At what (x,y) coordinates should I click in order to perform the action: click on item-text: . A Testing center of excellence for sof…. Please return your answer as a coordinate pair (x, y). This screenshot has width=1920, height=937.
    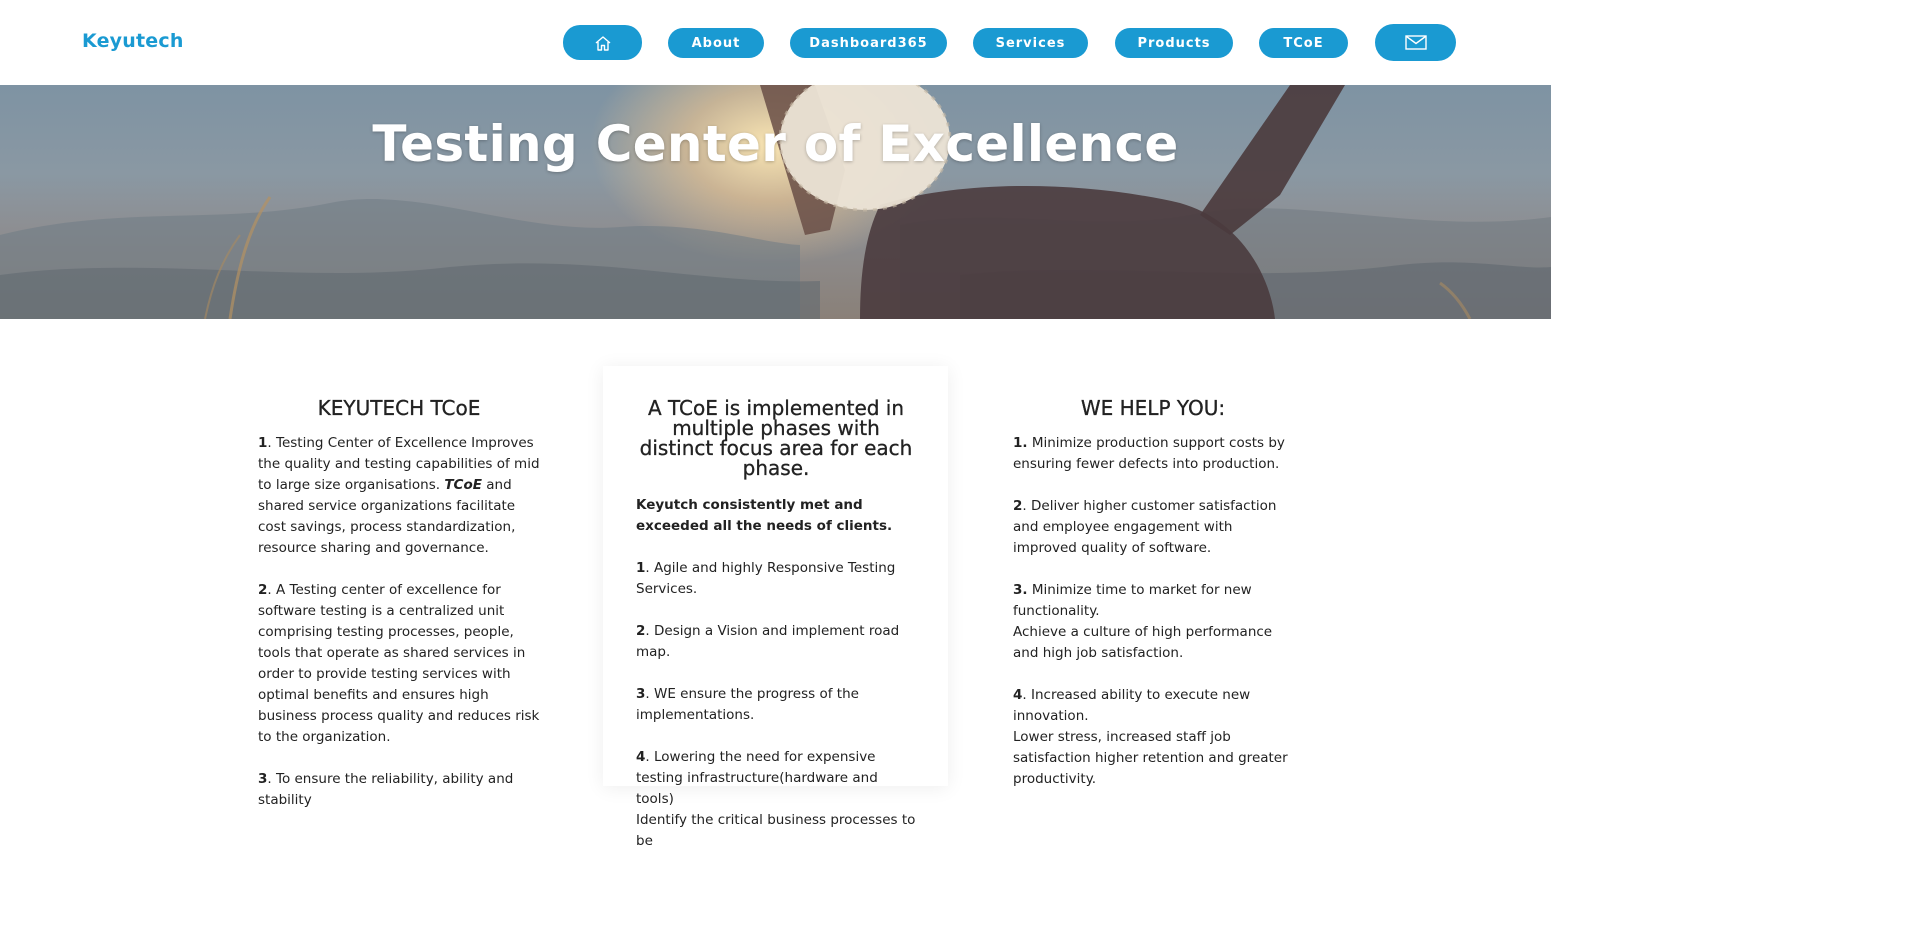
    Looking at the image, I should click on (399, 663).